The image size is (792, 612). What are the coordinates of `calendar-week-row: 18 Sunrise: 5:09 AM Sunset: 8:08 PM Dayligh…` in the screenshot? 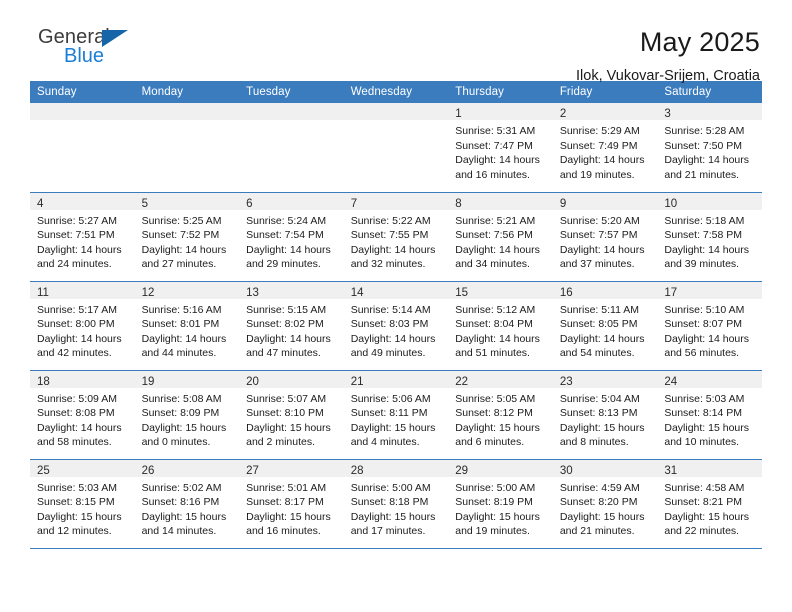 It's located at (396, 415).